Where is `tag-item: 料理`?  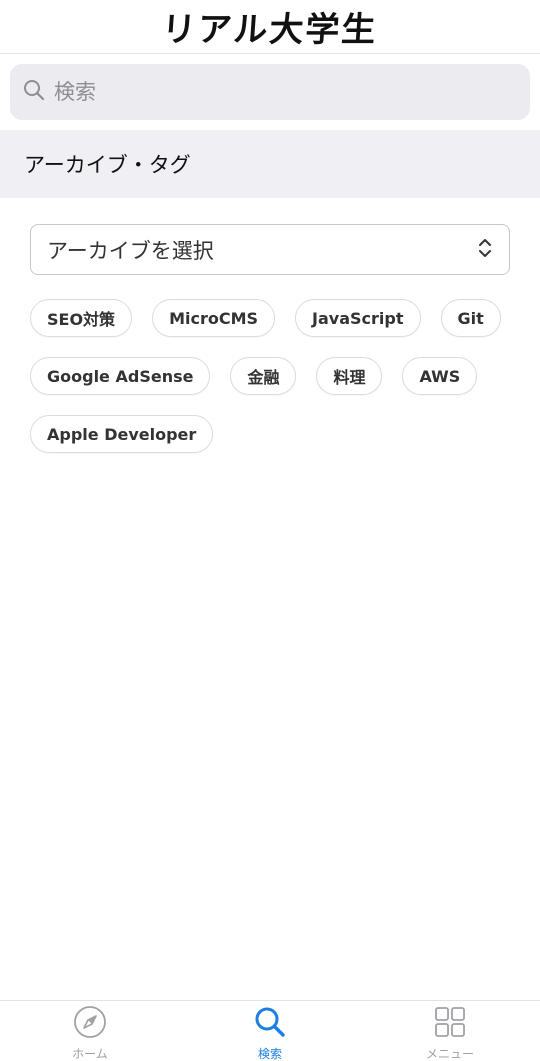
tag-item: 料理 is located at coordinates (349, 376).